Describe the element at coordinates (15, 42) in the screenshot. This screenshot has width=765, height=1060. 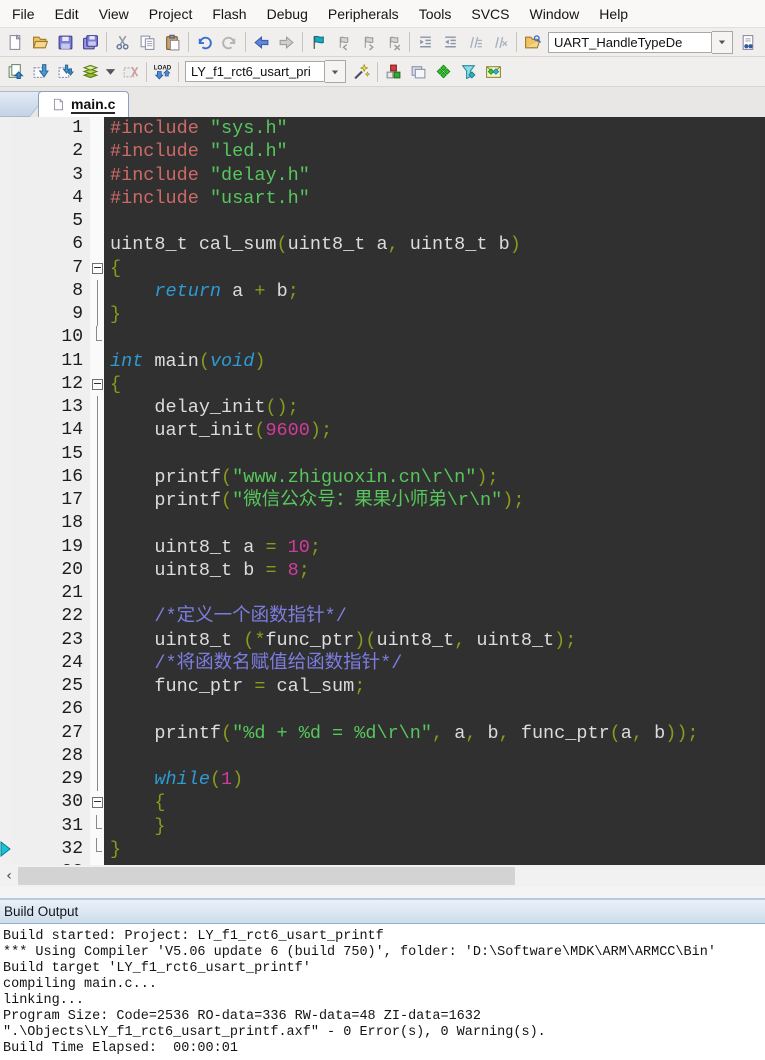
I see `new-file-button` at that location.